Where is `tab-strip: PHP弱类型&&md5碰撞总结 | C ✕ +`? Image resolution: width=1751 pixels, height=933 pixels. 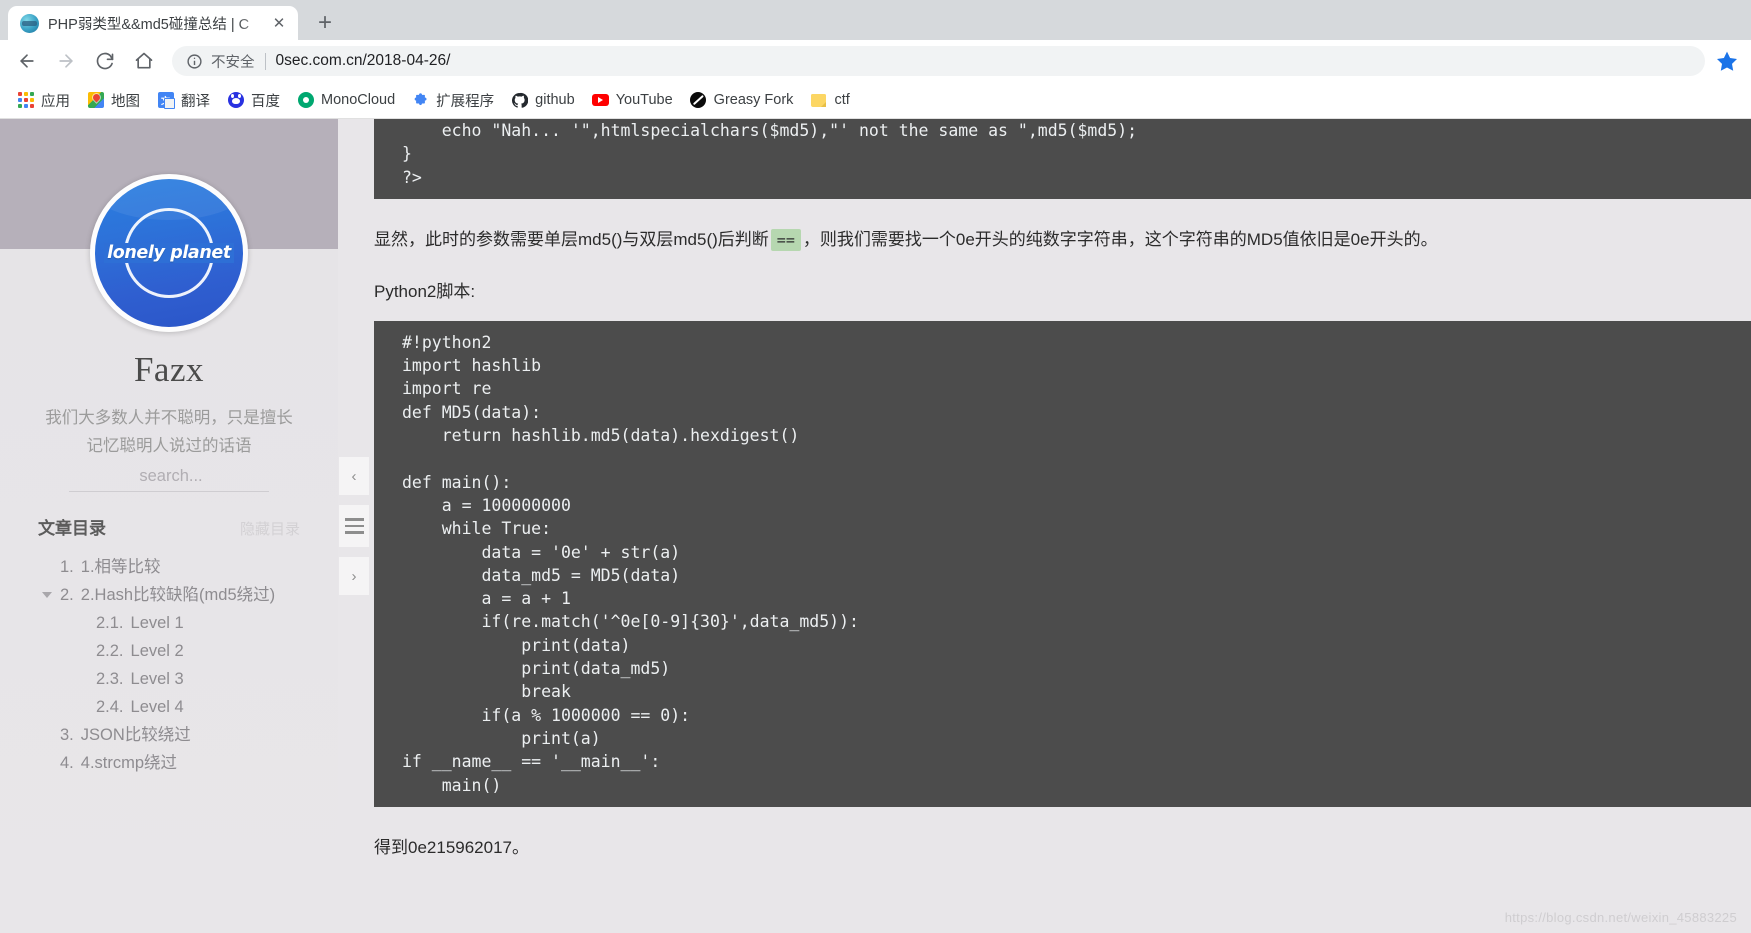 tab-strip: PHP弱类型&&md5碰撞总结 | C ✕ + is located at coordinates (875, 20).